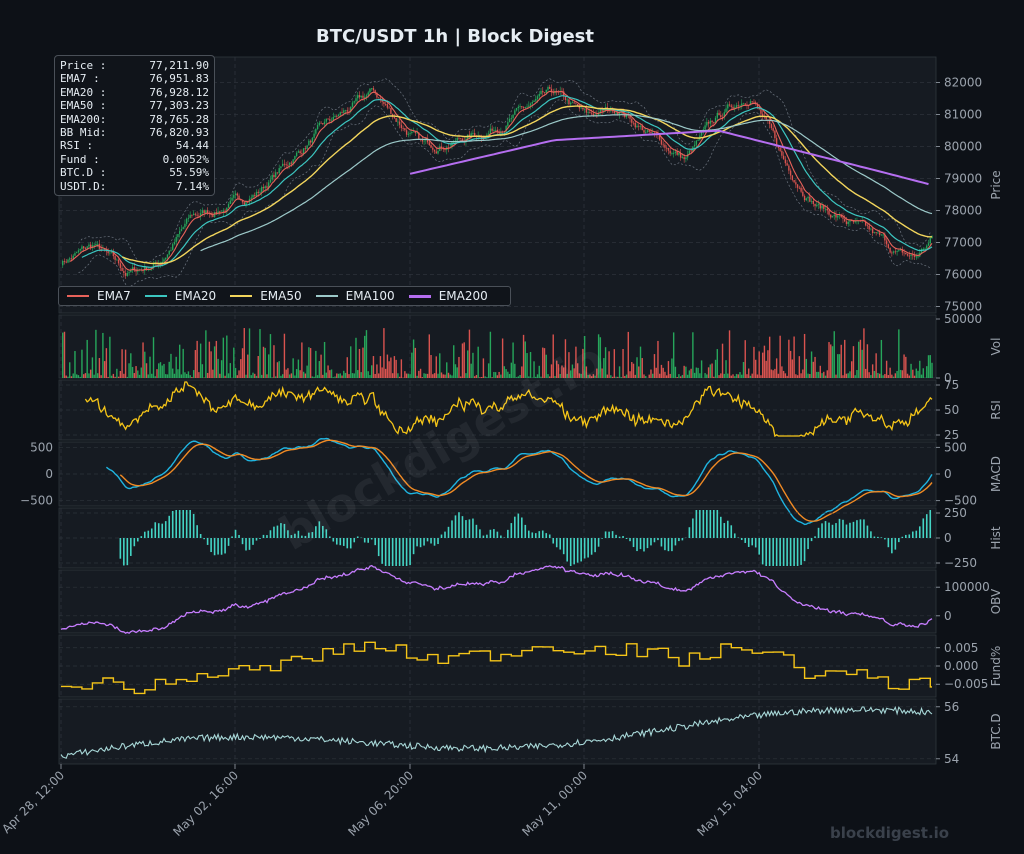 This screenshot has width=1024, height=854. Describe the element at coordinates (134, 65) in the screenshot. I see `info-row: Price : 77,211.90` at that location.